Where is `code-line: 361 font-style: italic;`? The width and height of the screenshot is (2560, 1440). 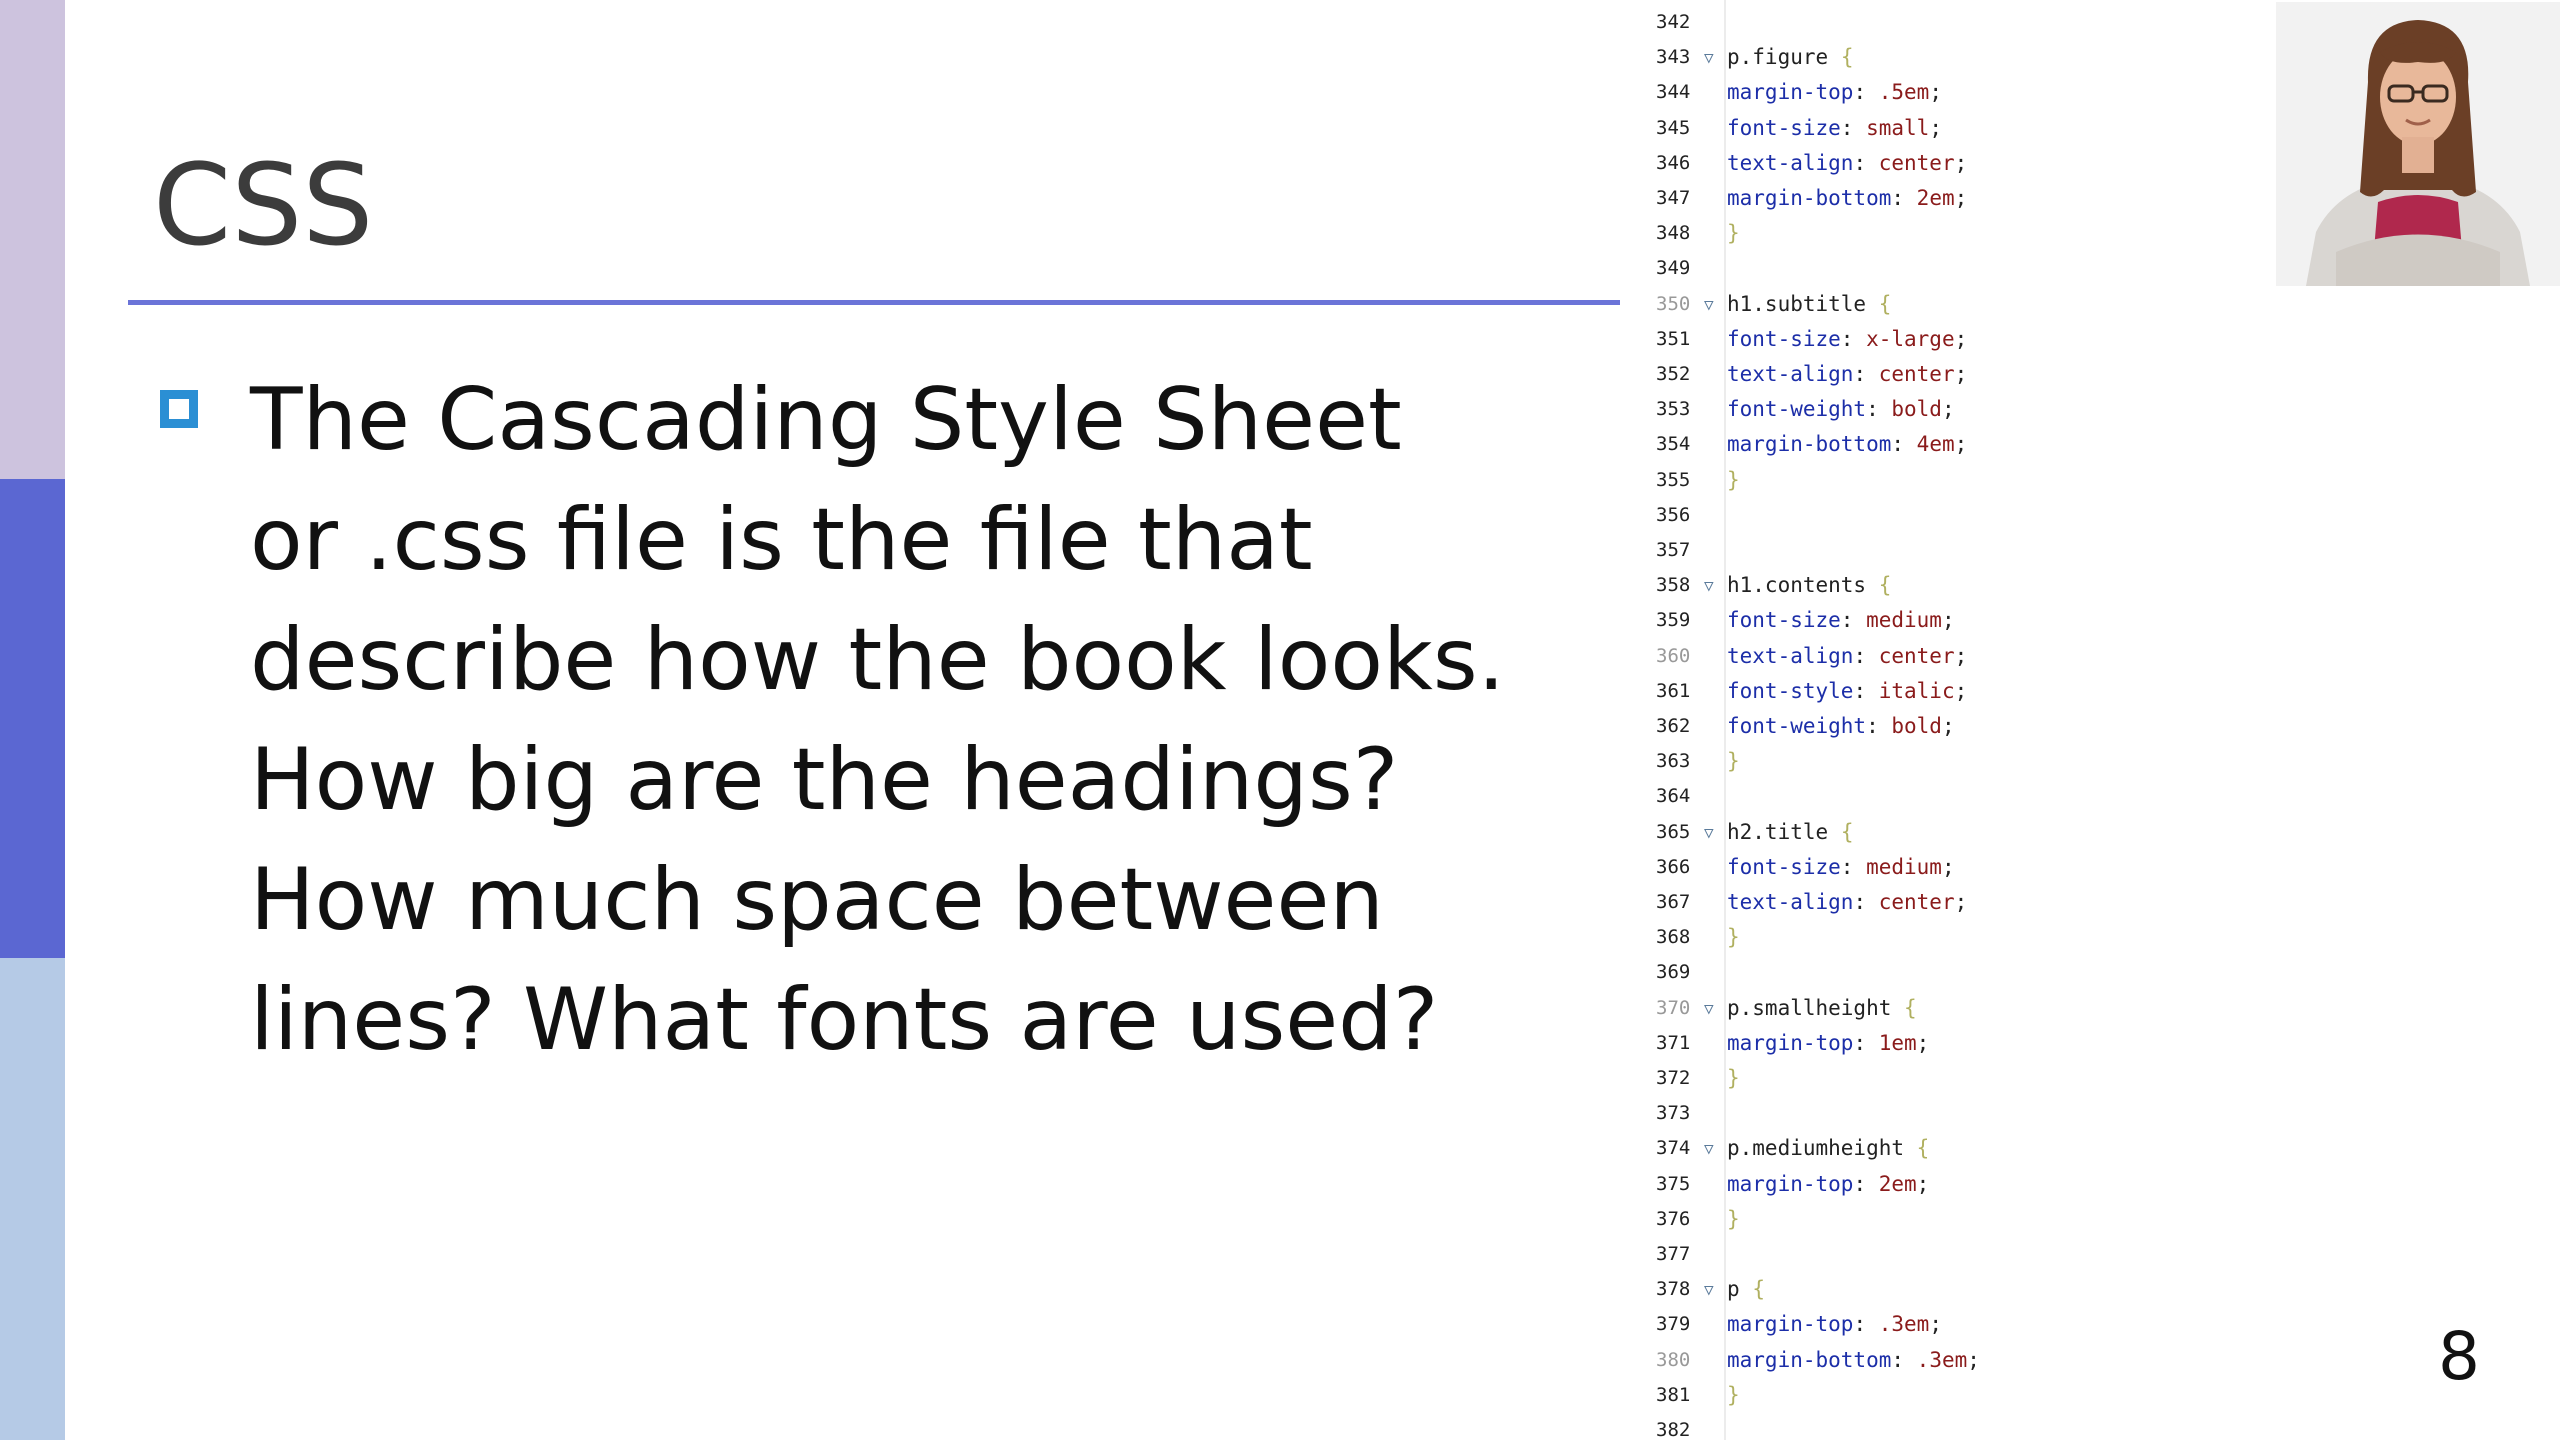
code-line: 361 font-style: italic; is located at coordinates (2090, 691).